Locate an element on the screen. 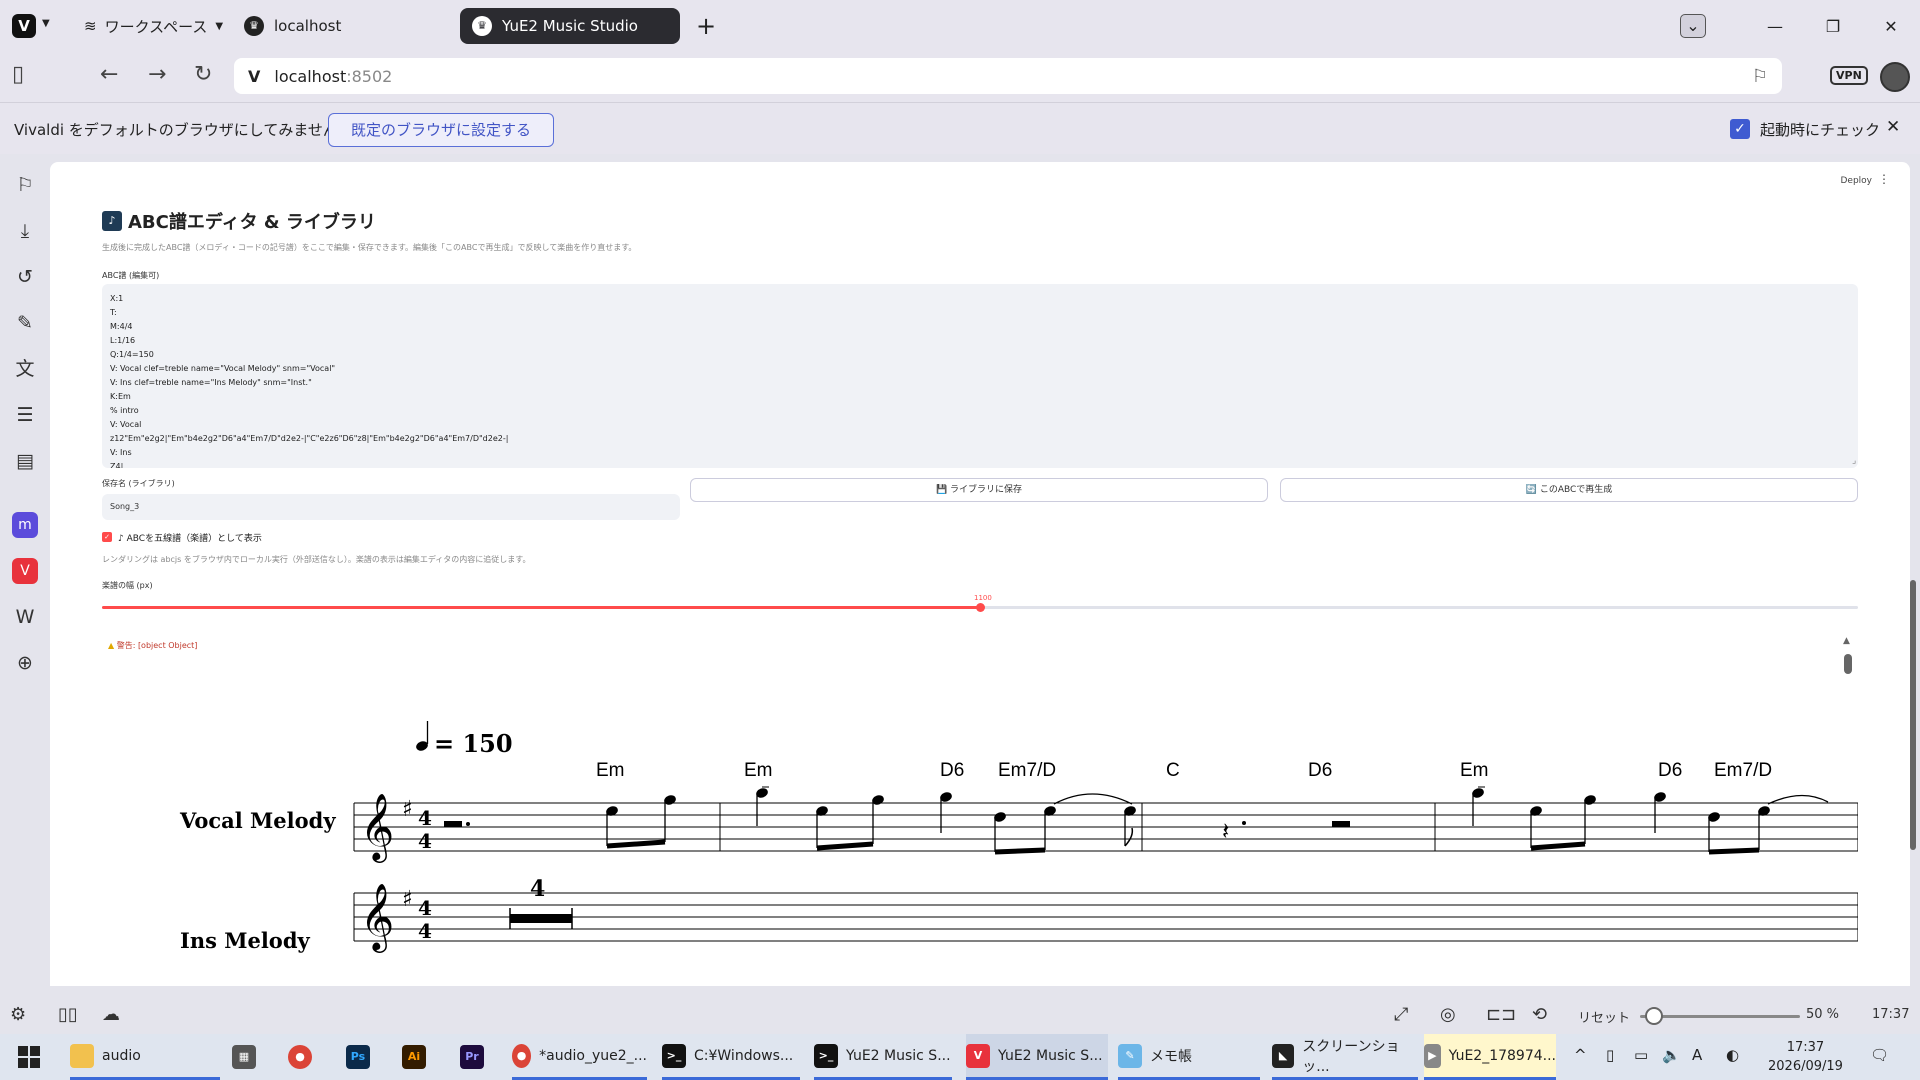 This screenshot has height=1080, width=1920. panel-toggle-icon: ▯ is located at coordinates (18, 74).